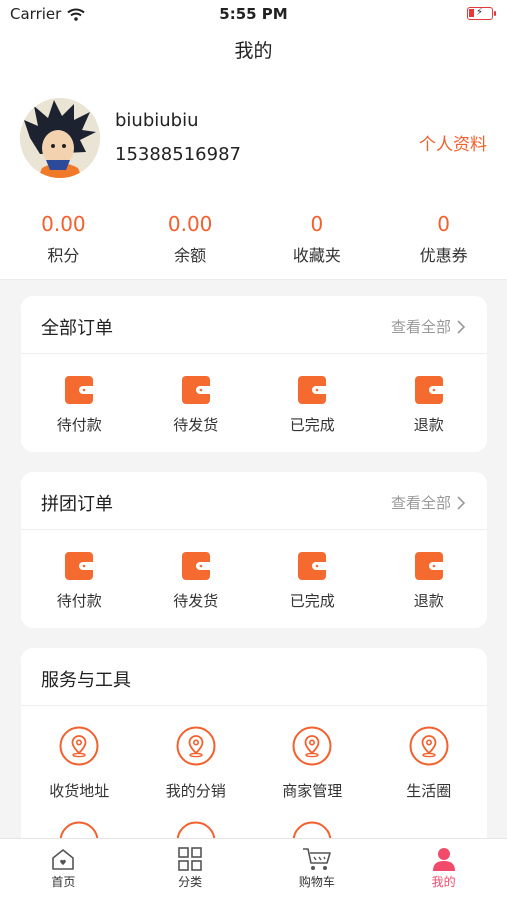 The image size is (507, 900). Describe the element at coordinates (312, 791) in the screenshot. I see `service-label: 商家管理` at that location.